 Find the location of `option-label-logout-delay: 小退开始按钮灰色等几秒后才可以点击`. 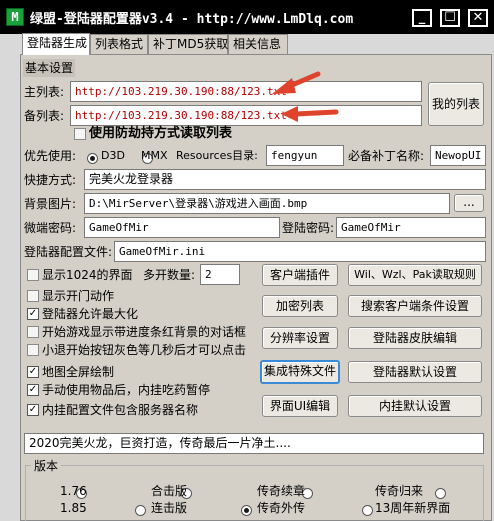

option-label-logout-delay: 小退开始按钮灰色等几秒后才可以点击 is located at coordinates (144, 350).